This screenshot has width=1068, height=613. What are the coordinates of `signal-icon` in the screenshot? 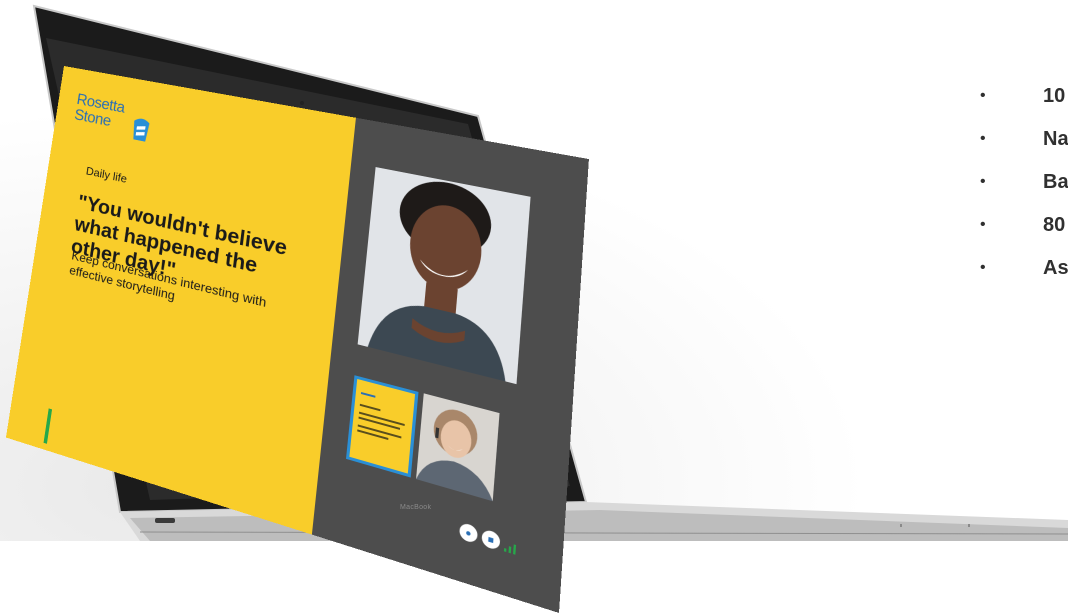 It's located at (510, 549).